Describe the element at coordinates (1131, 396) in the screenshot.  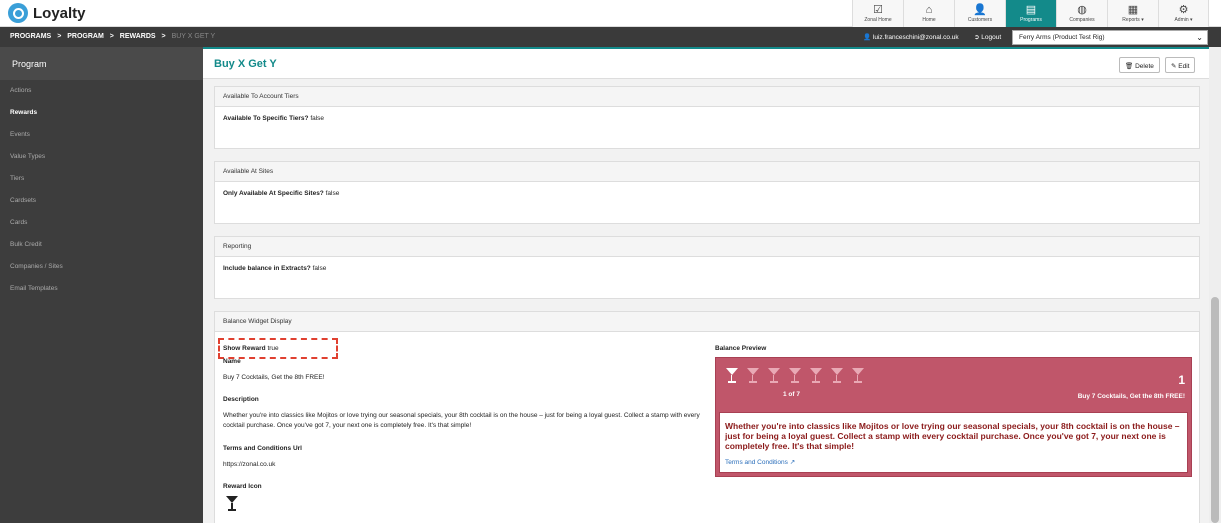
I see `widget-reward-name: Buy 7 Cocktails, Get the 8th FREE!` at that location.